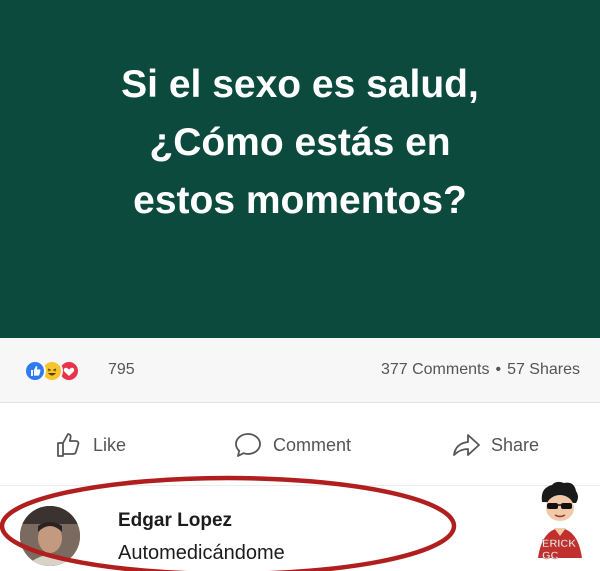 The image size is (600, 571). Describe the element at coordinates (90, 445) in the screenshot. I see `like-button: Like` at that location.